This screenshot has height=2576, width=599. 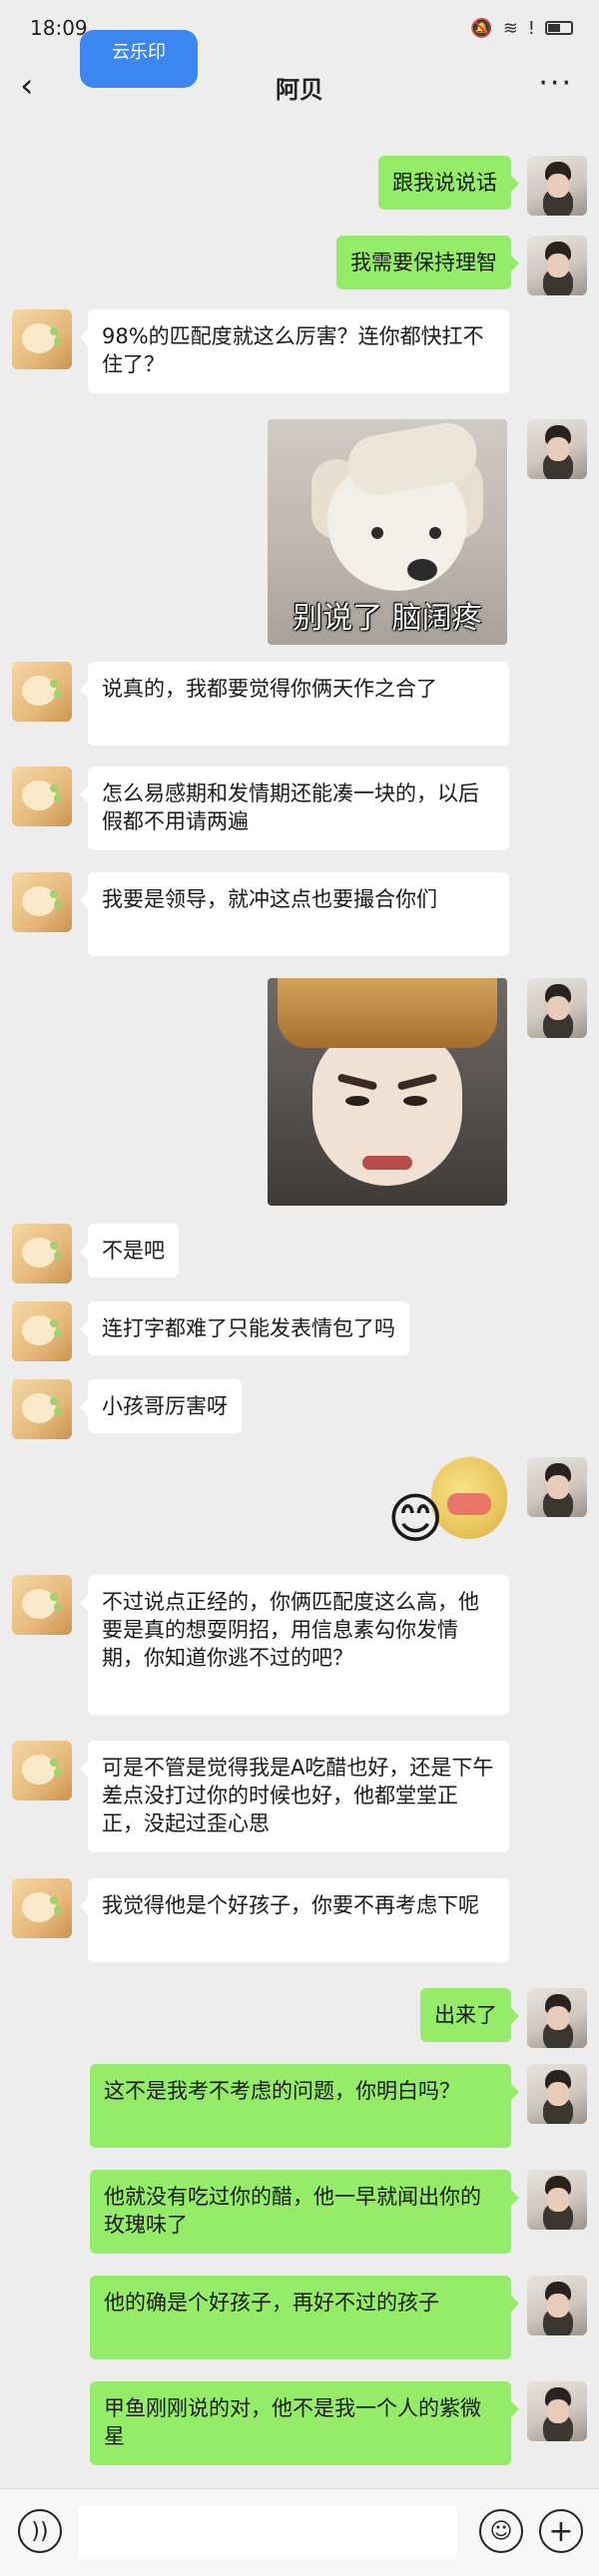 I want to click on message-bubble-self: 跟我说说话, so click(x=448, y=183).